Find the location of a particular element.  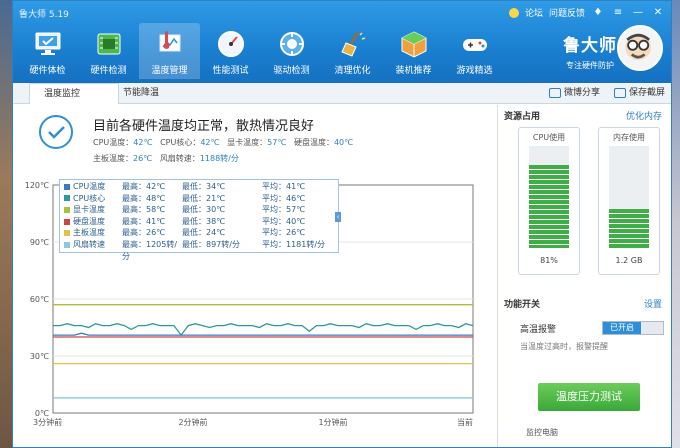

cpu-usage-gauge: CPU使用 81% is located at coordinates (549, 201).